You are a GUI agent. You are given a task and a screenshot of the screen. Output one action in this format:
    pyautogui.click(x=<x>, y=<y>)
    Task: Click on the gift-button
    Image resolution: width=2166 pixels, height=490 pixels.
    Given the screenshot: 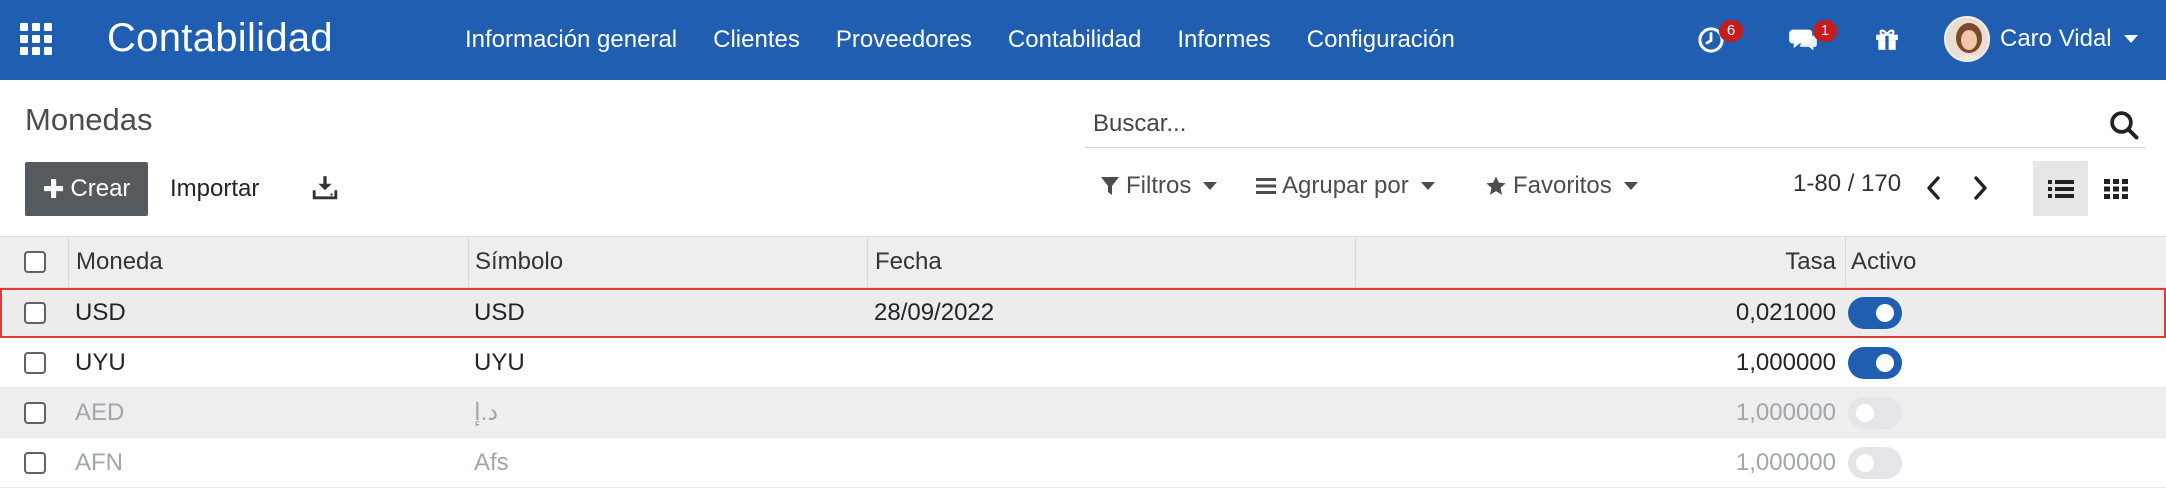 What is the action you would take?
    pyautogui.click(x=1887, y=41)
    